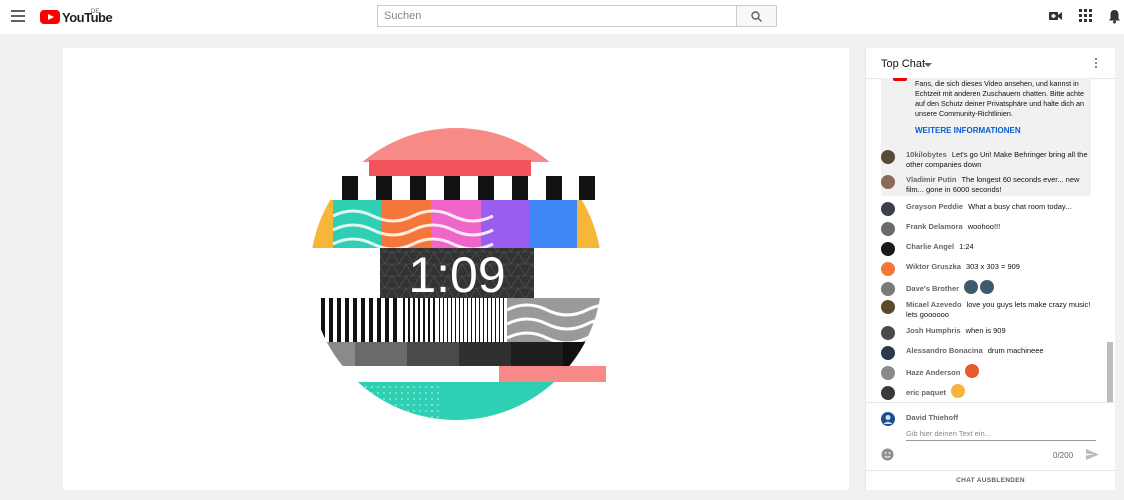 The image size is (1124, 500). I want to click on search-button, so click(756, 16).